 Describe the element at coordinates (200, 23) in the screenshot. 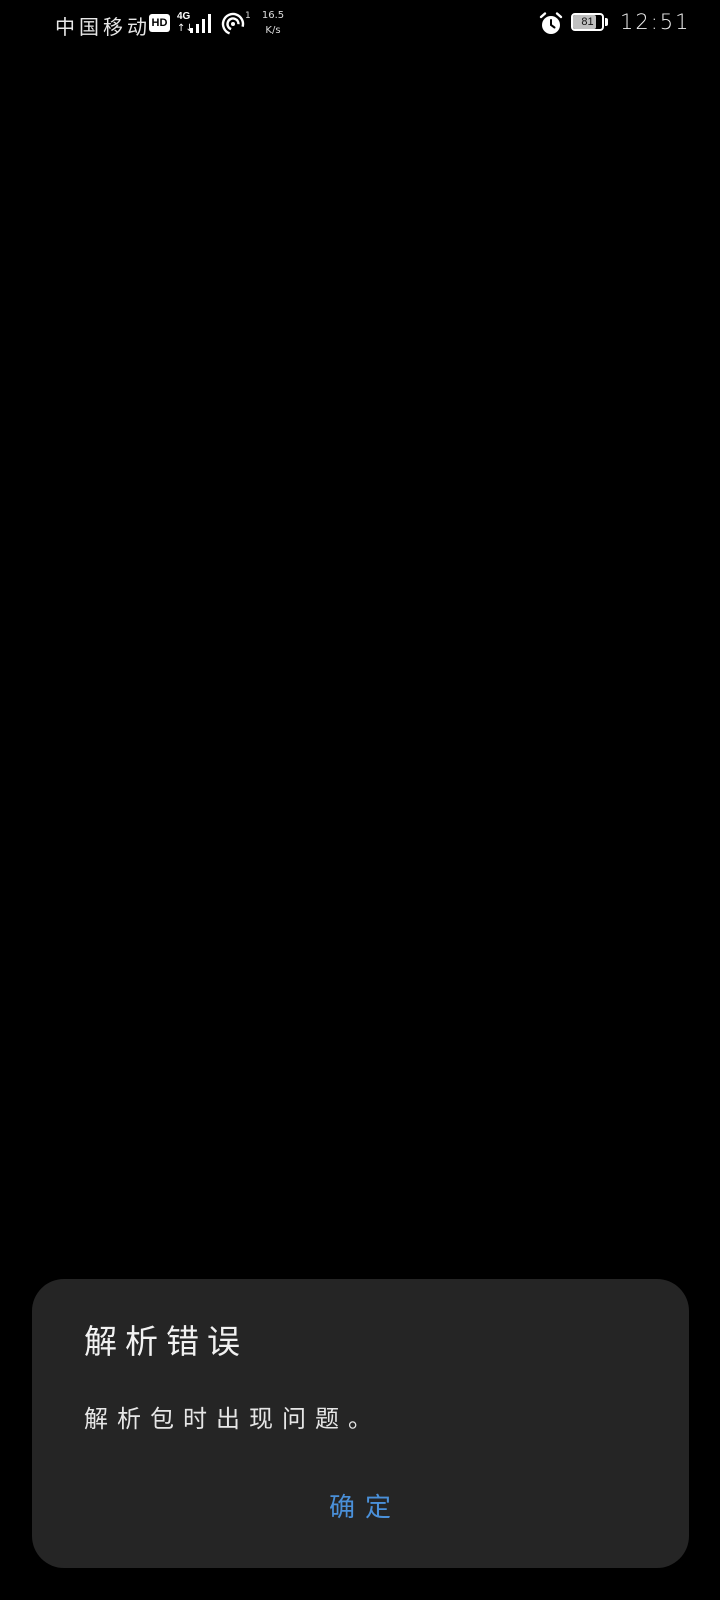

I see `signal-icon` at that location.